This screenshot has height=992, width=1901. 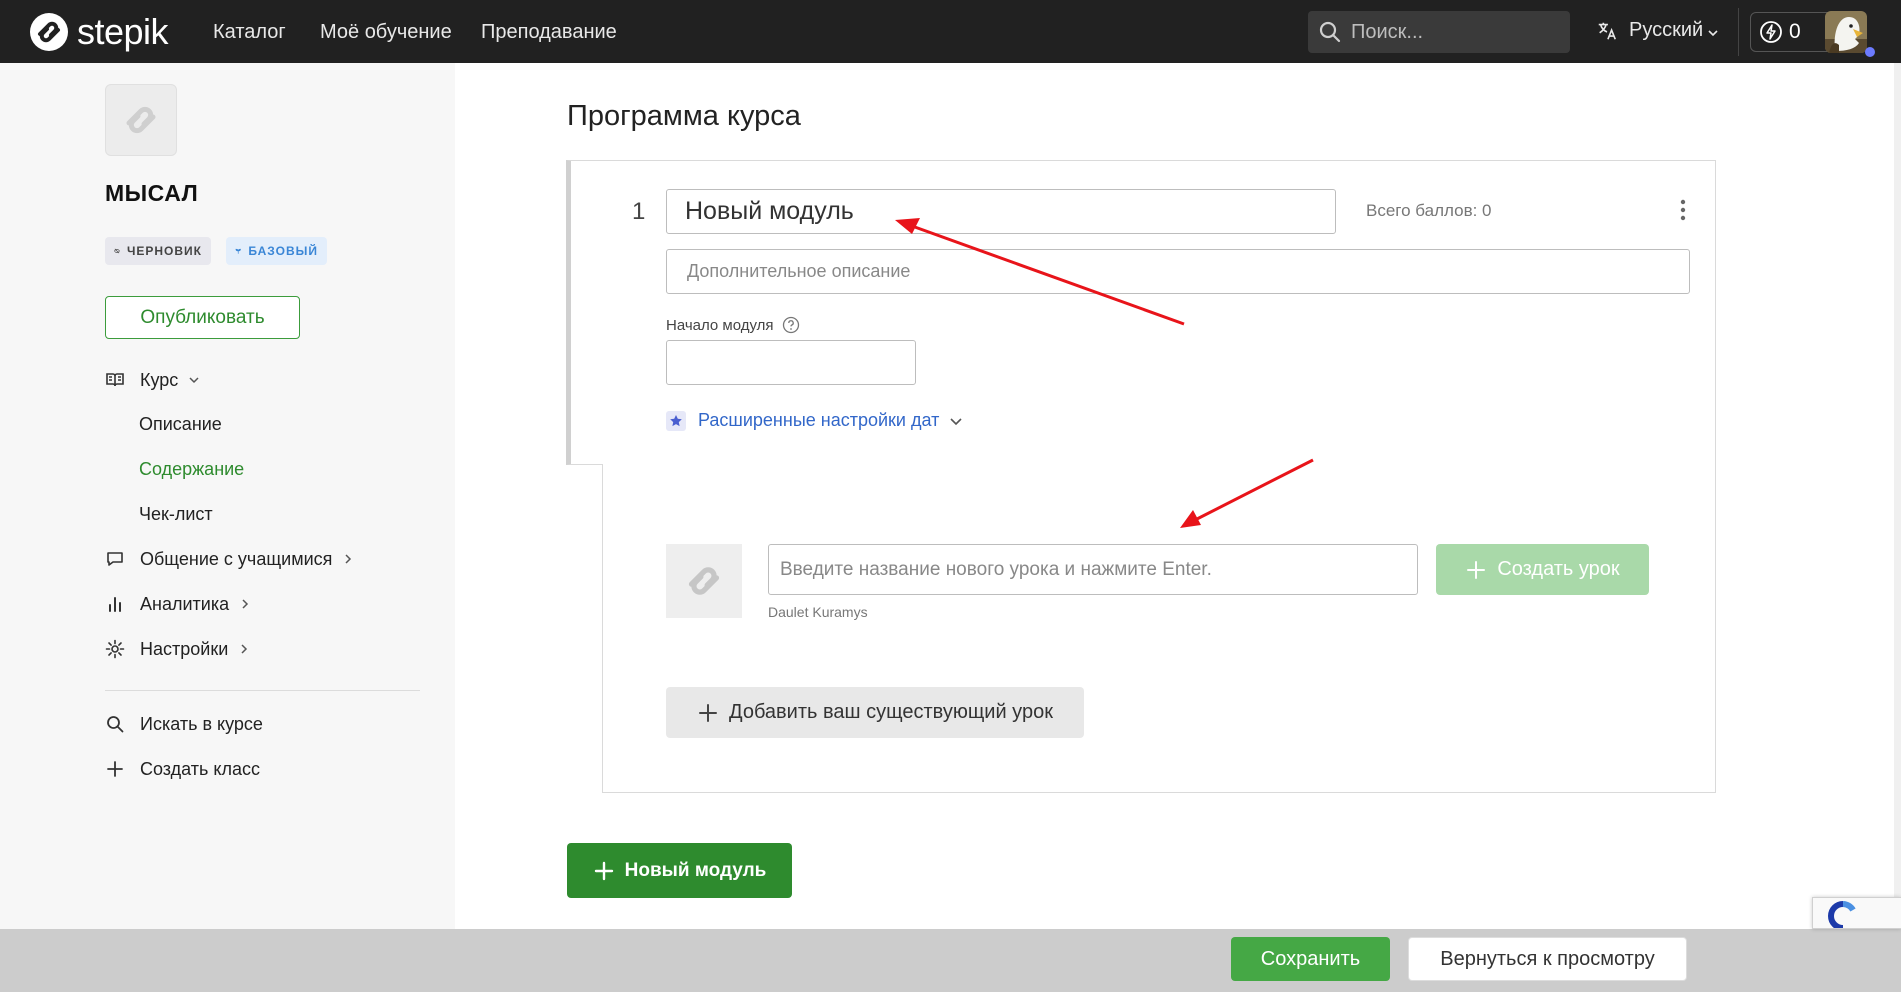 I want to click on new-module-button: Новый модуль, so click(x=679, y=870).